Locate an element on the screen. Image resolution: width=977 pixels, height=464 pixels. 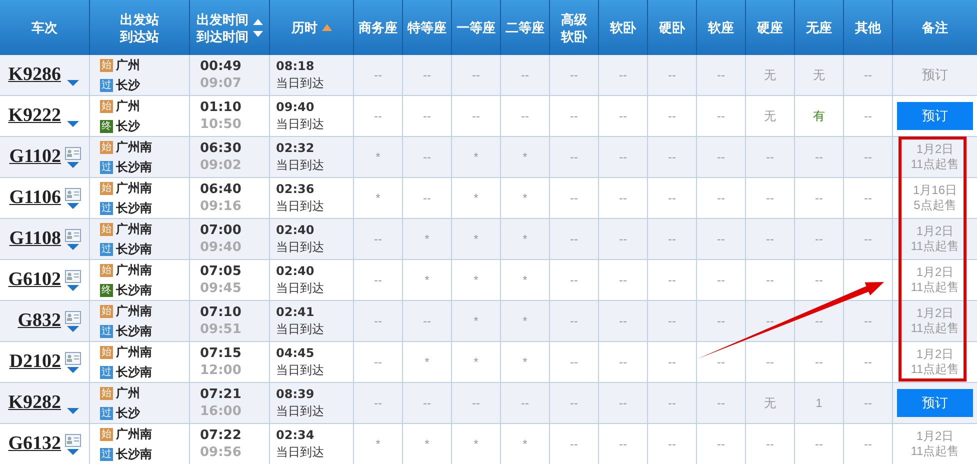
column-header: 硬卧 is located at coordinates (672, 27).